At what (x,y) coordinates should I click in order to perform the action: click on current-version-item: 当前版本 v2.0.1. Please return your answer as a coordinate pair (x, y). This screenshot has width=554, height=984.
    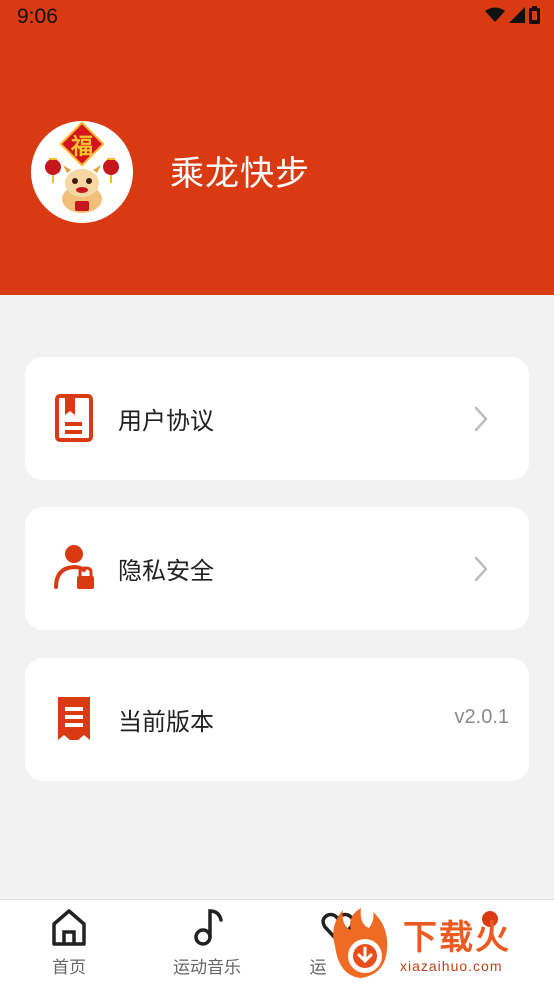
    Looking at the image, I should click on (277, 719).